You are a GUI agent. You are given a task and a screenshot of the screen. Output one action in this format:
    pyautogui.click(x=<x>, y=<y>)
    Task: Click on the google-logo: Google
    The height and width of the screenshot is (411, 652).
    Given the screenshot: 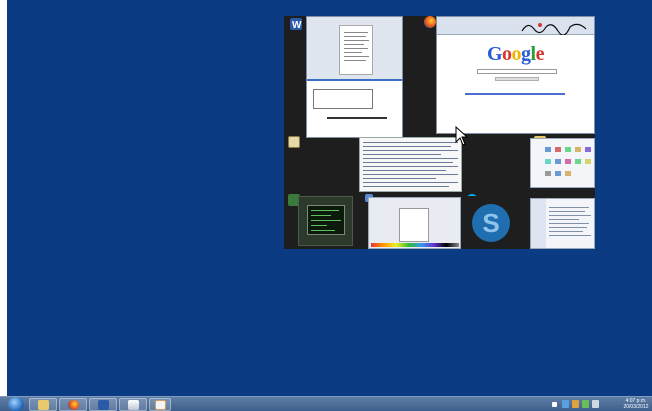 What is the action you would take?
    pyautogui.click(x=515, y=54)
    